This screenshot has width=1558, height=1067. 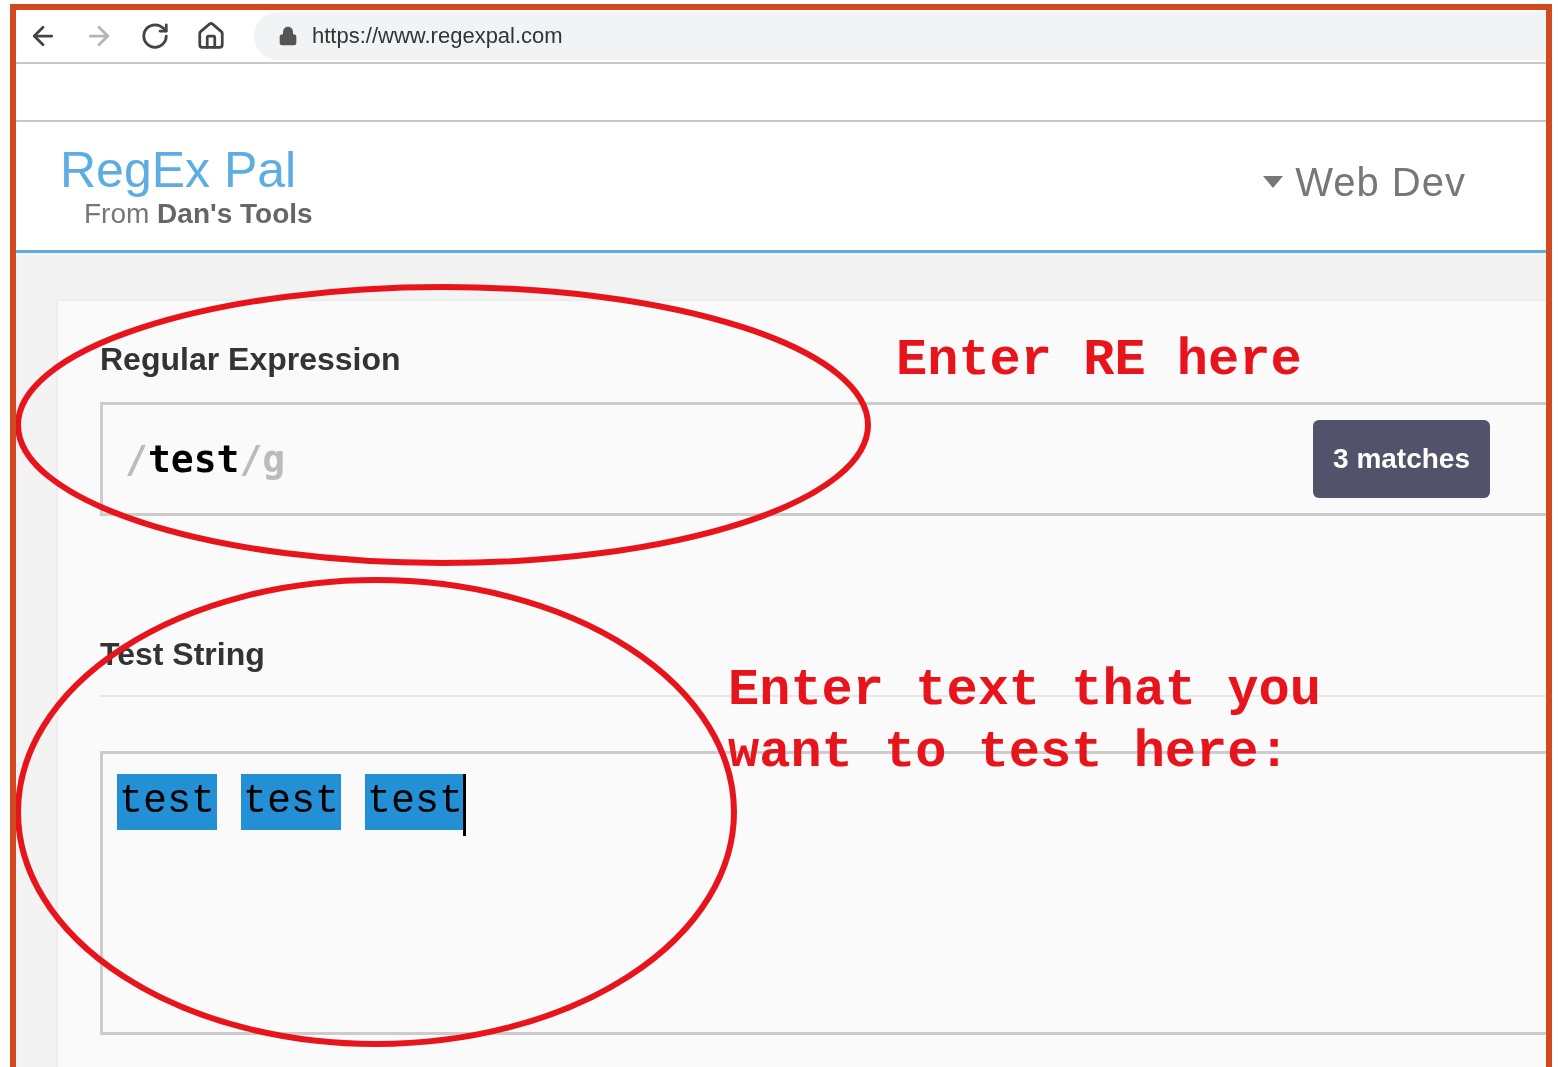 I want to click on regex-flags: g, so click(x=274, y=459).